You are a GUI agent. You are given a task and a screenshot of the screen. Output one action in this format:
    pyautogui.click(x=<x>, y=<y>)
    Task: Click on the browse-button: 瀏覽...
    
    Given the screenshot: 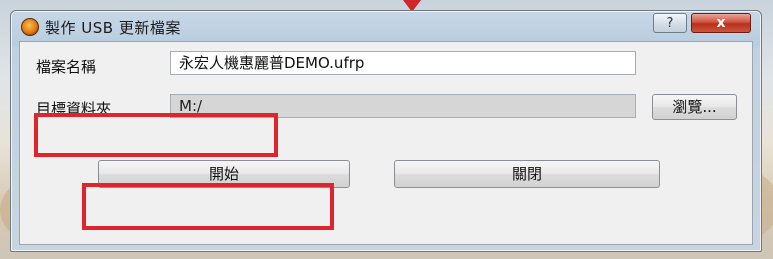 What is the action you would take?
    pyautogui.click(x=694, y=107)
    